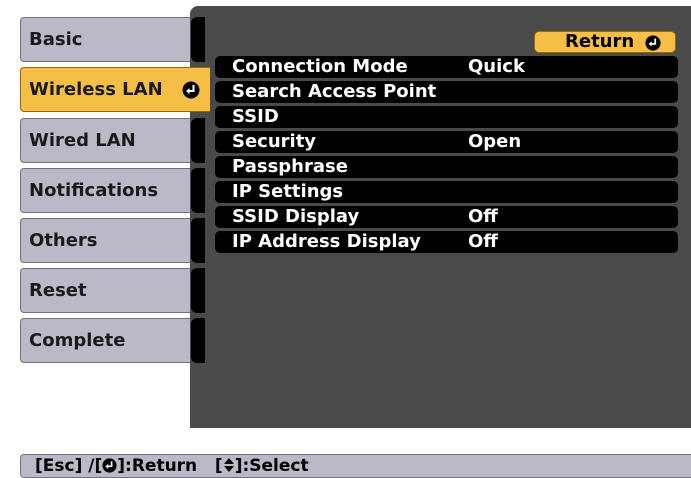 The image size is (691, 478). I want to click on row-label: SSID Display, so click(296, 216).